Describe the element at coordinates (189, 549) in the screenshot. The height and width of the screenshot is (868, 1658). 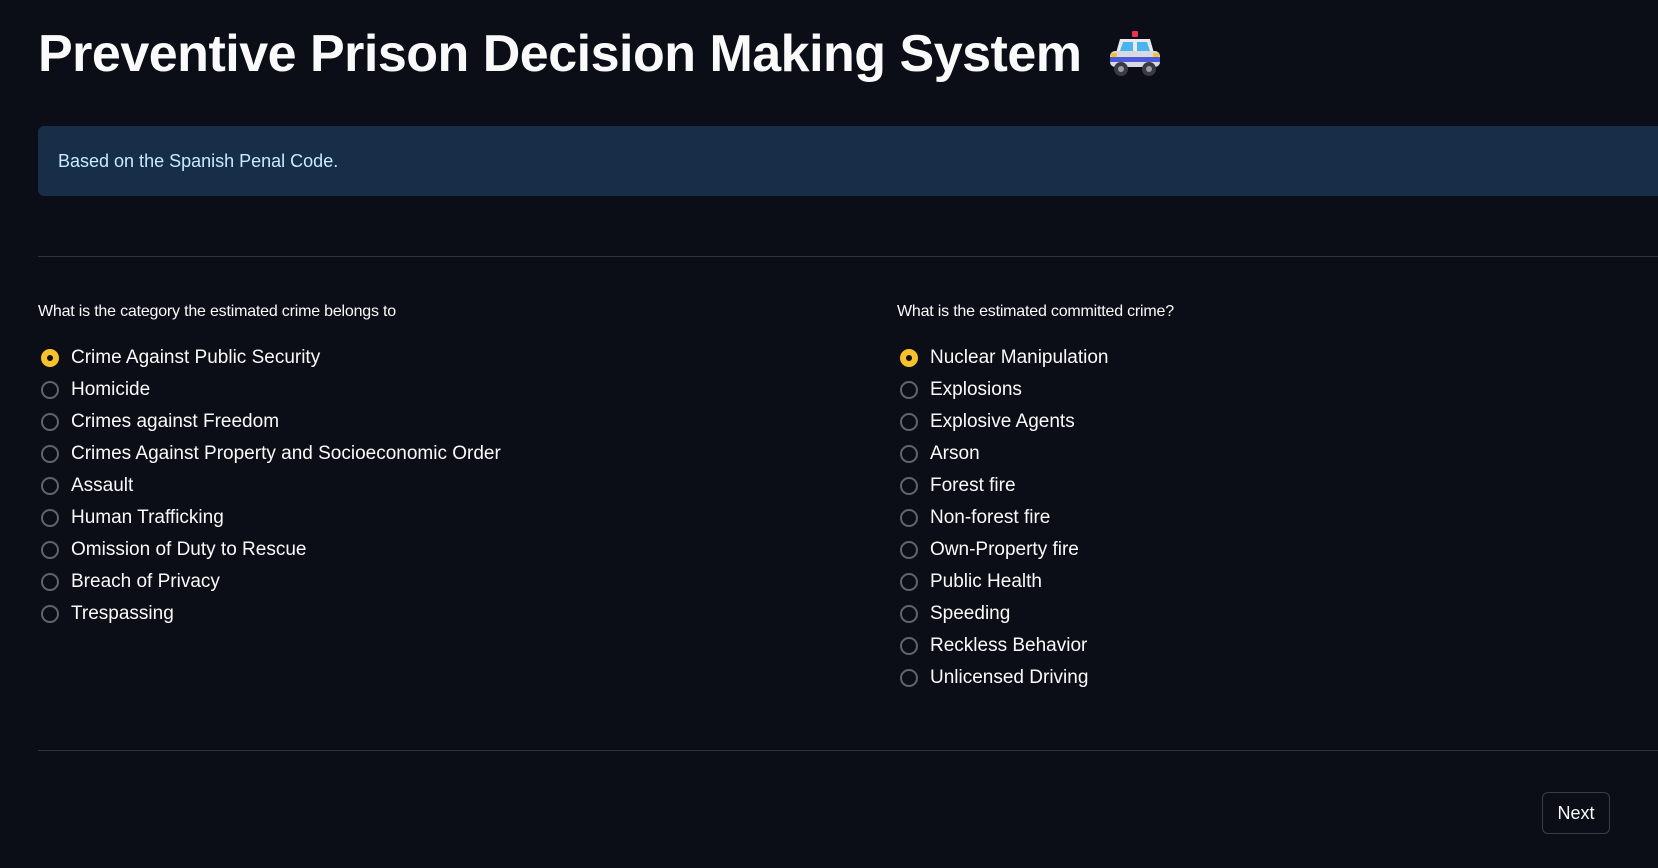
I see `category-option-label: Omission of Duty to Rescue` at that location.